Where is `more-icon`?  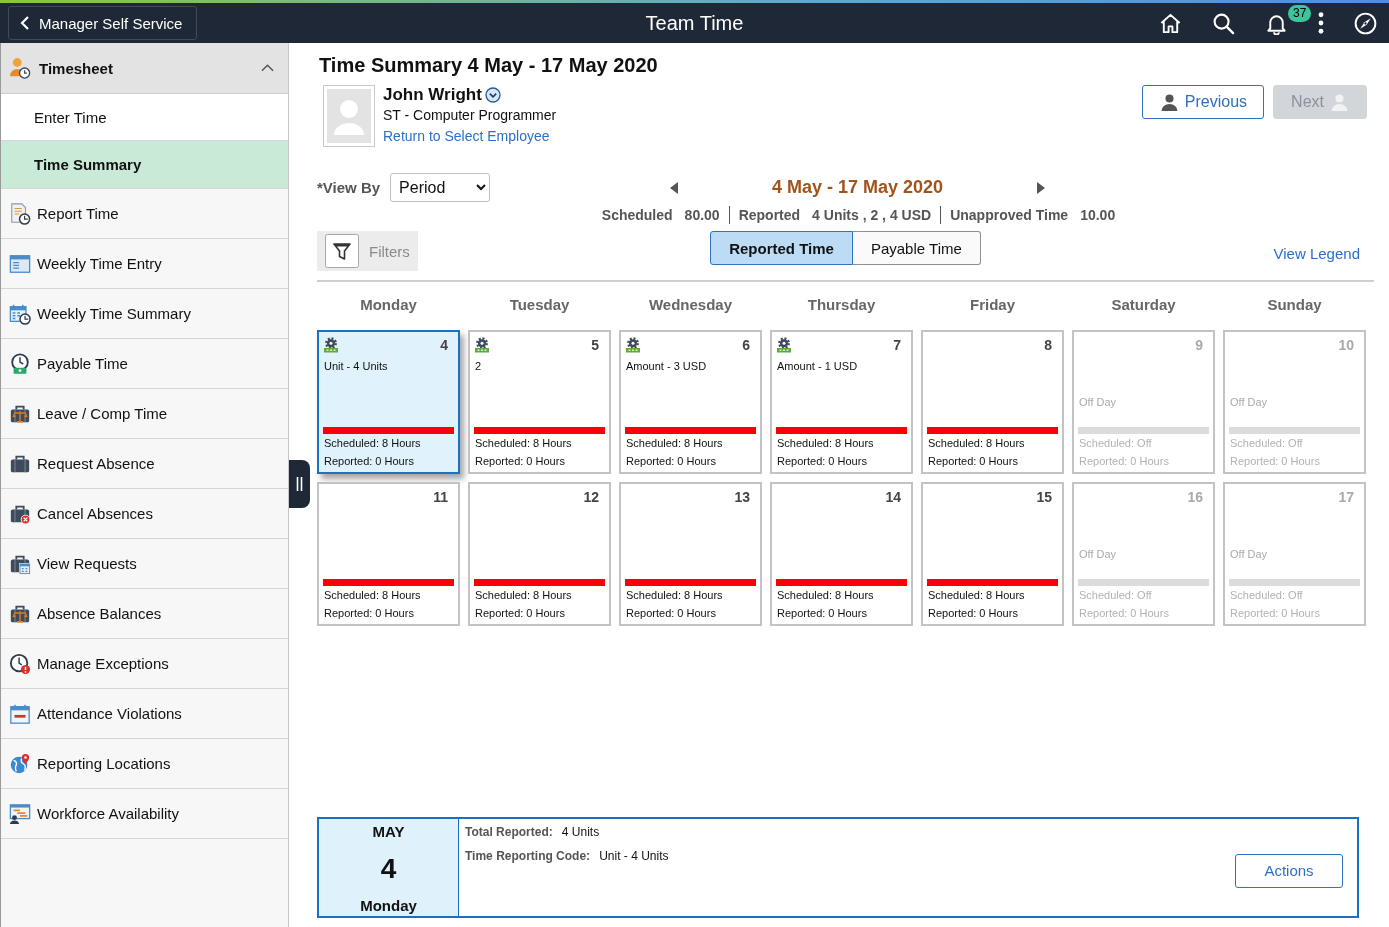 more-icon is located at coordinates (1321, 23).